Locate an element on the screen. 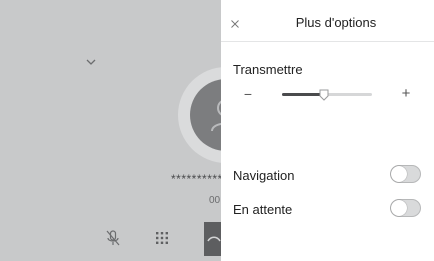 Image resolution: width=434 pixels, height=261 pixels. navigation-label: Navigation is located at coordinates (264, 175).